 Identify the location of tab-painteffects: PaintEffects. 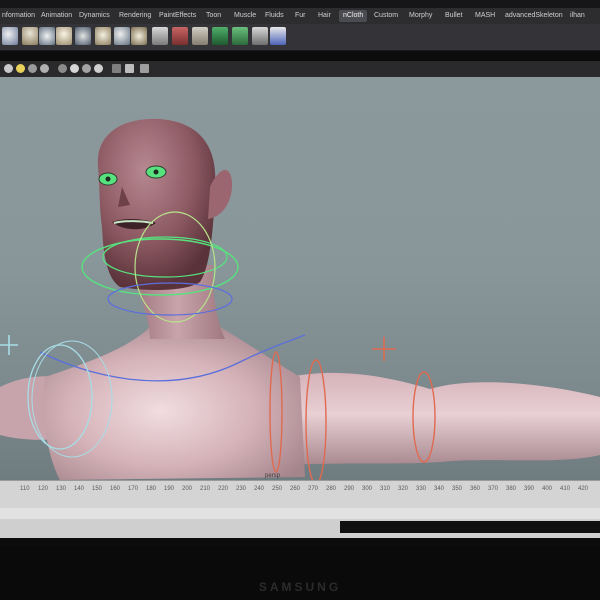
(177, 16).